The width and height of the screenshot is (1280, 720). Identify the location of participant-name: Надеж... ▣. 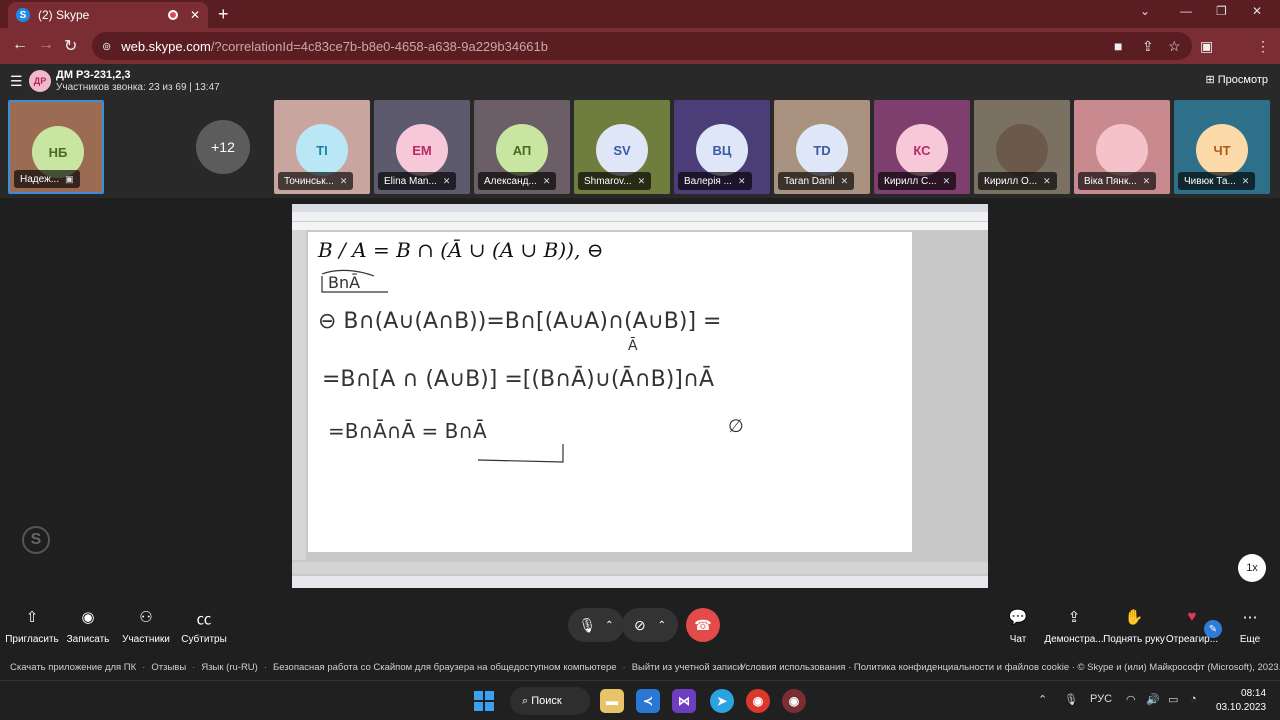
(47, 179).